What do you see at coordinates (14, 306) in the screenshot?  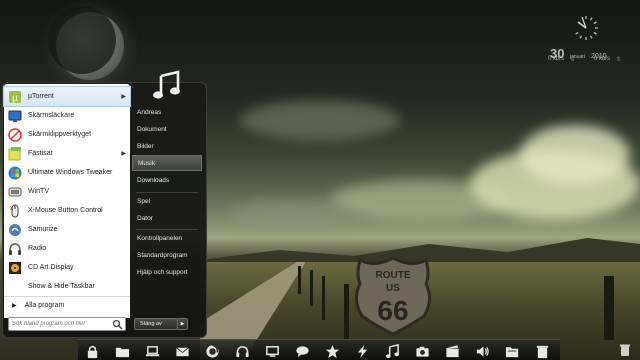 I see `triangle-right-icon: ▶` at bounding box center [14, 306].